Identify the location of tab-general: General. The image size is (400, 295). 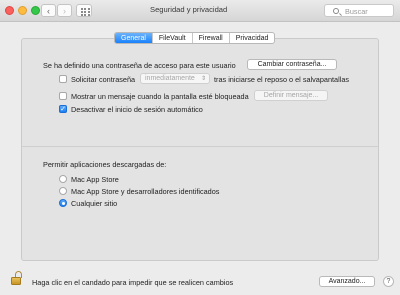
(134, 38).